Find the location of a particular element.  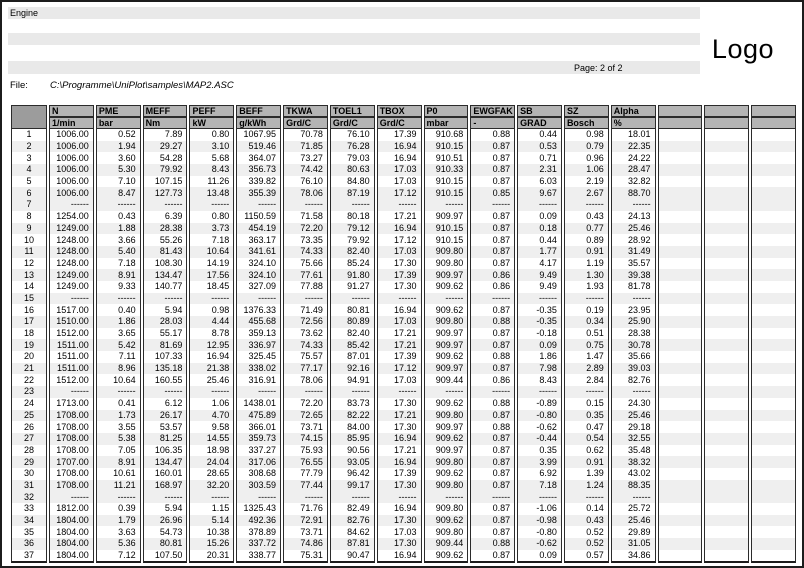

table-cell: 1249.00 is located at coordinates (71, 228).